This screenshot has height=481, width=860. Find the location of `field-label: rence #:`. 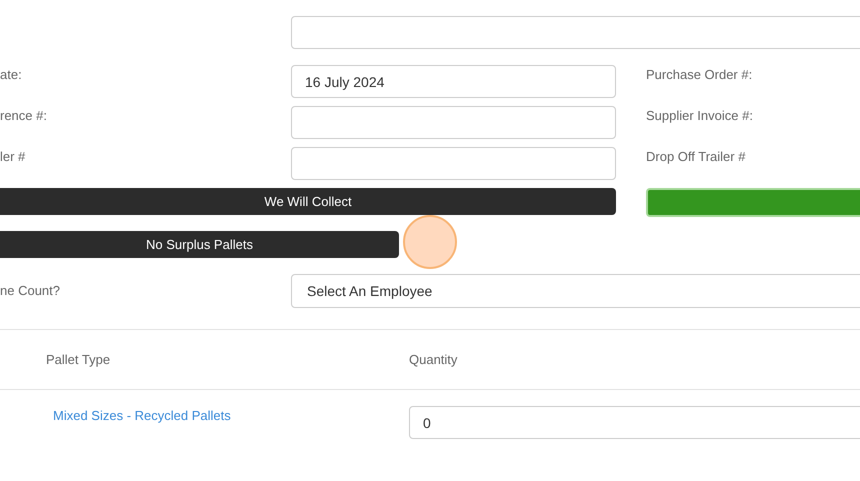

field-label: rence #: is located at coordinates (23, 115).